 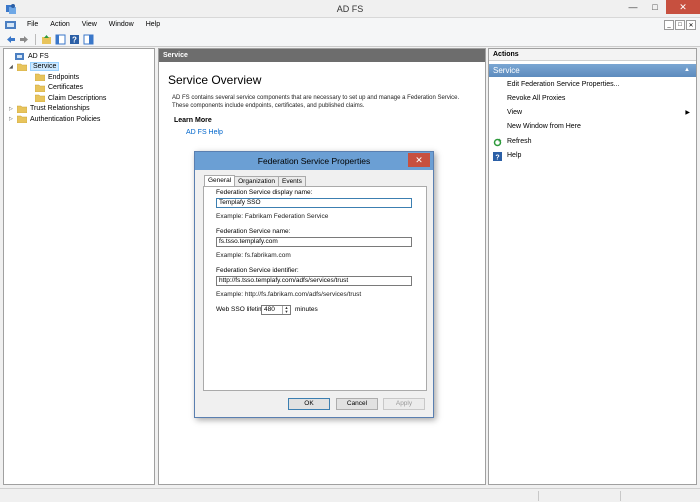 What do you see at coordinates (592, 127) in the screenshot?
I see `action-new-window-from-here: New Window from Here` at bounding box center [592, 127].